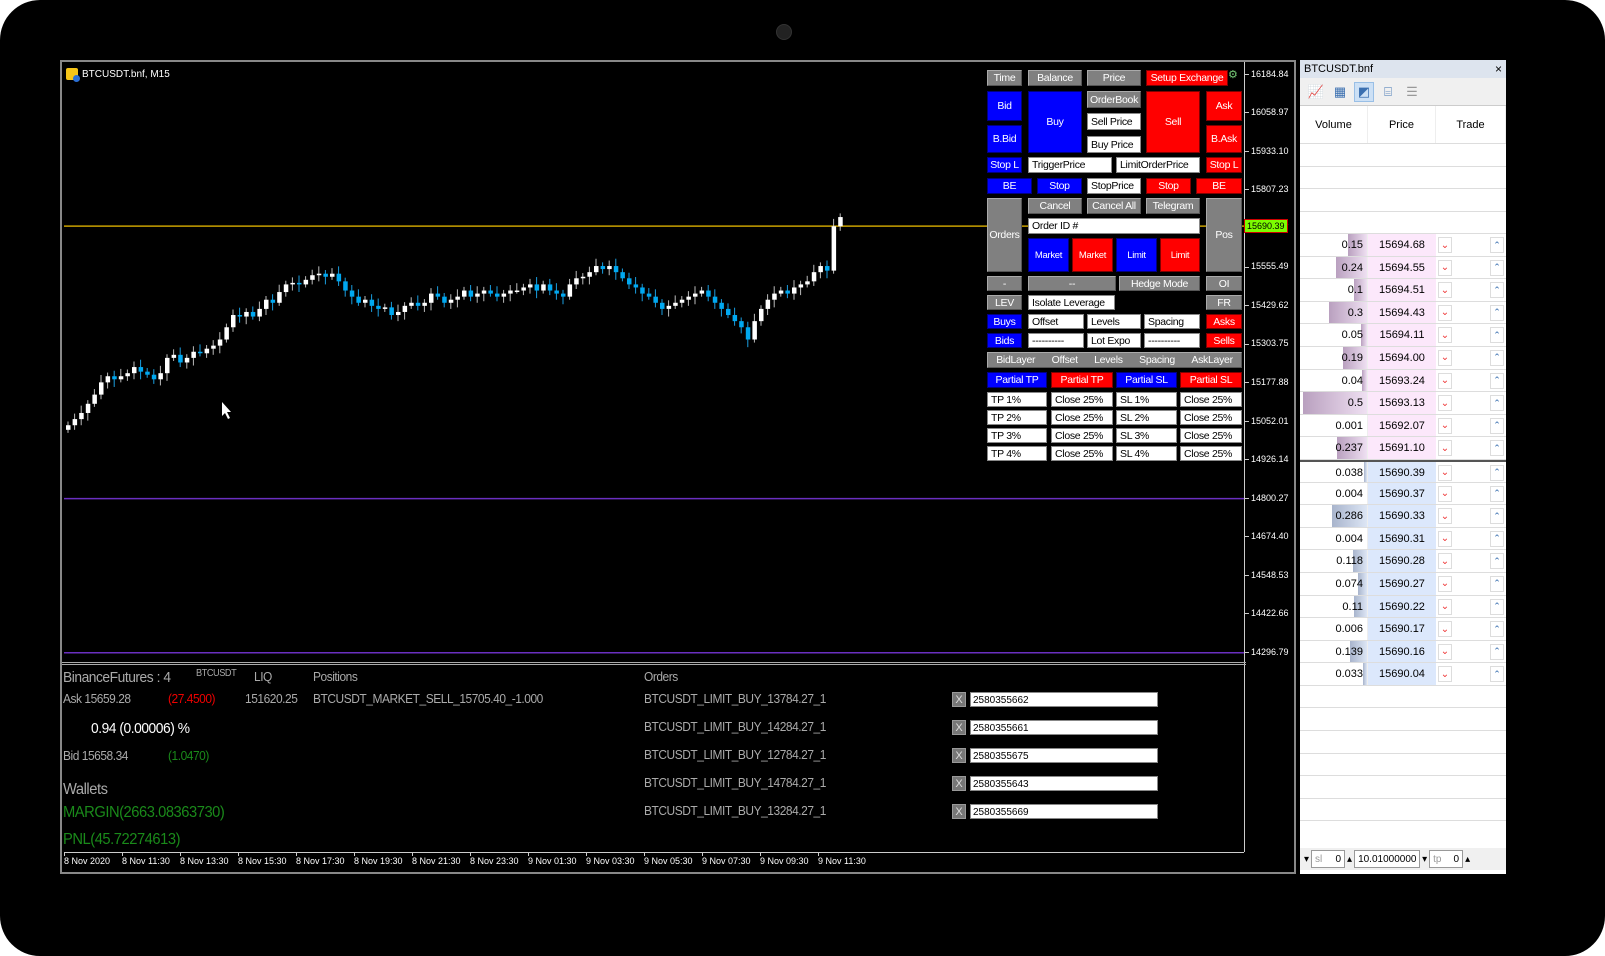  I want to click on price-cell: 15690.28, so click(1402, 561).